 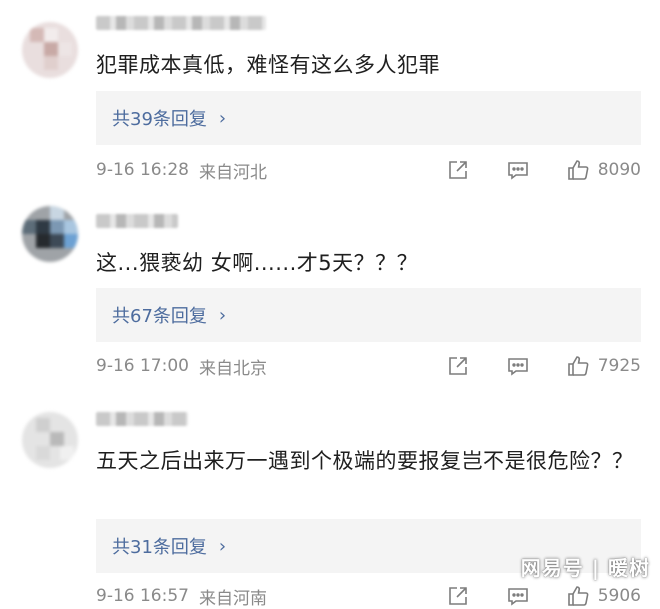 I want to click on comment-meta: 9-16 16:57 来自河南 5906, so click(x=368, y=596).